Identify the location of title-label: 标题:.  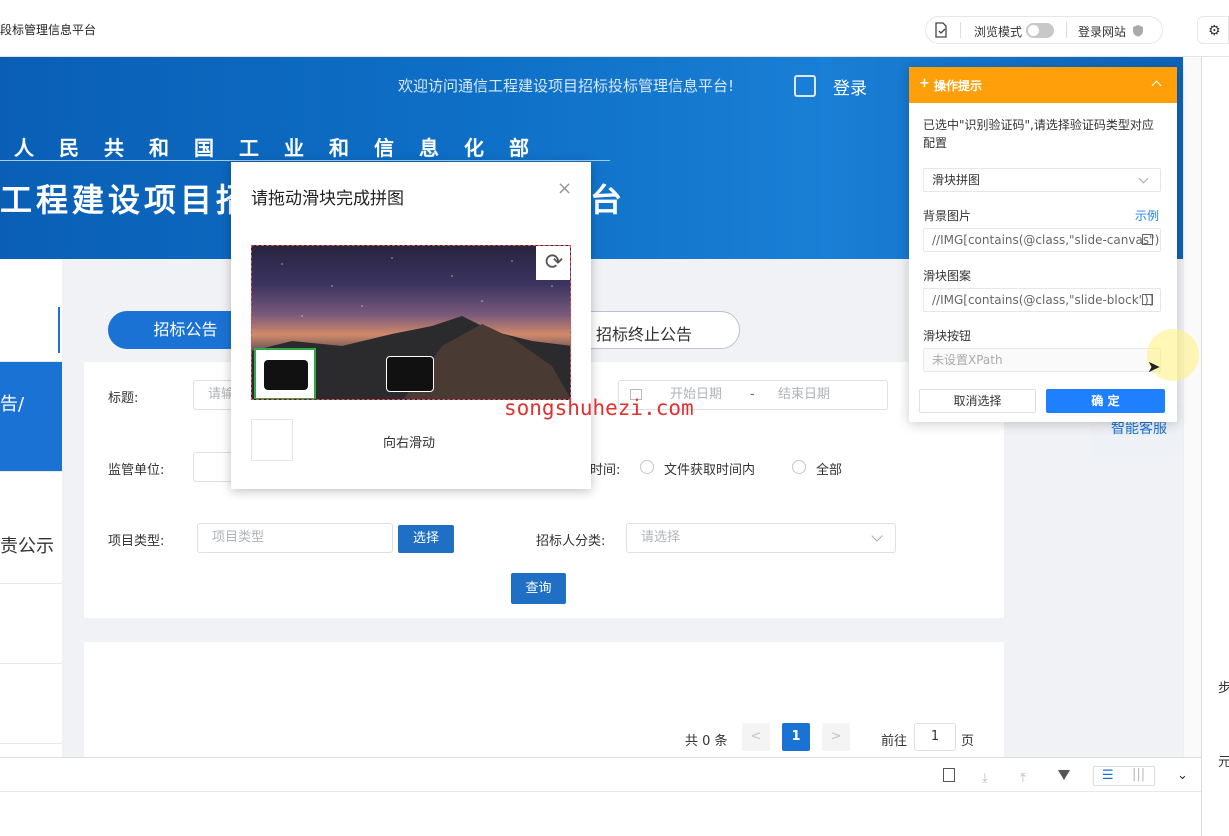
(123, 398).